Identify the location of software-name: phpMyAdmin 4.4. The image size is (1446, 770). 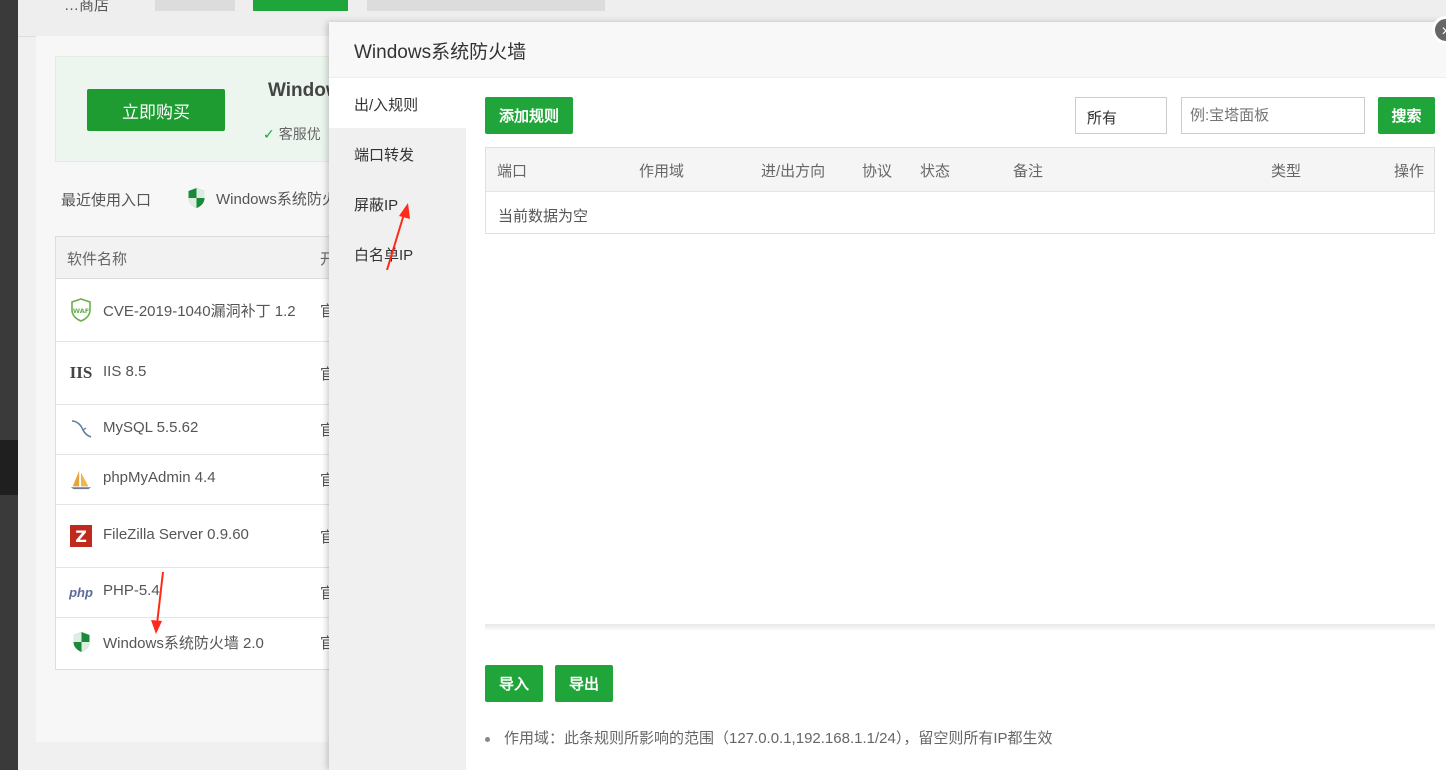
(159, 477).